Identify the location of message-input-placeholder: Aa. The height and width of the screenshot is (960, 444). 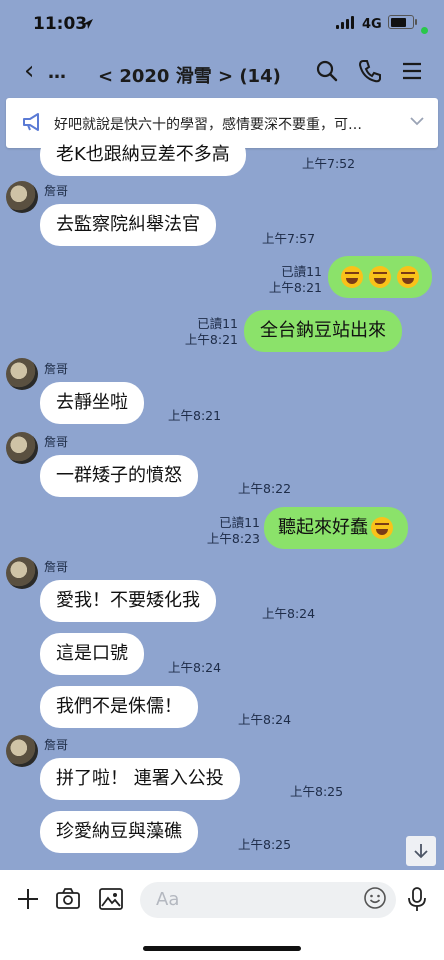
(168, 899).